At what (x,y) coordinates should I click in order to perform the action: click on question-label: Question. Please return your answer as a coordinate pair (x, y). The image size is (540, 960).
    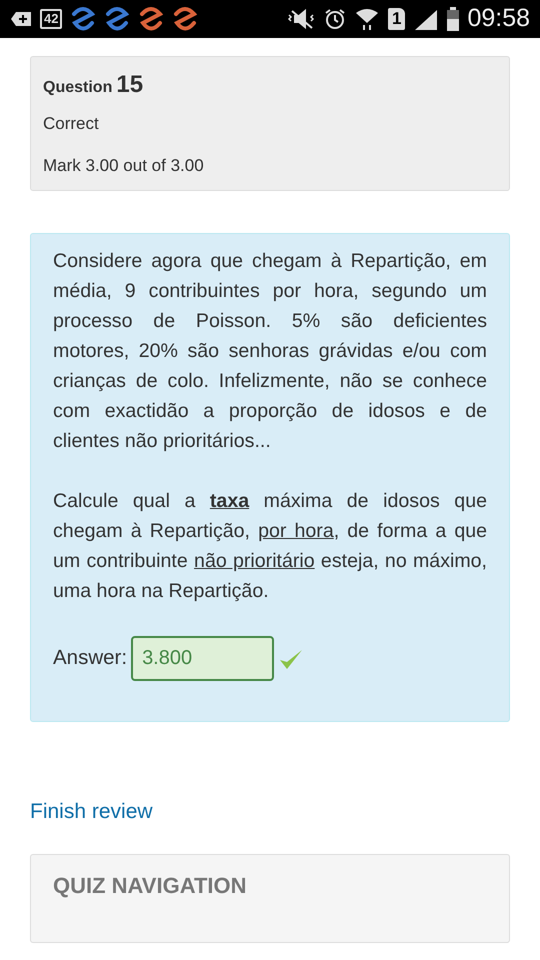
    Looking at the image, I should click on (77, 88).